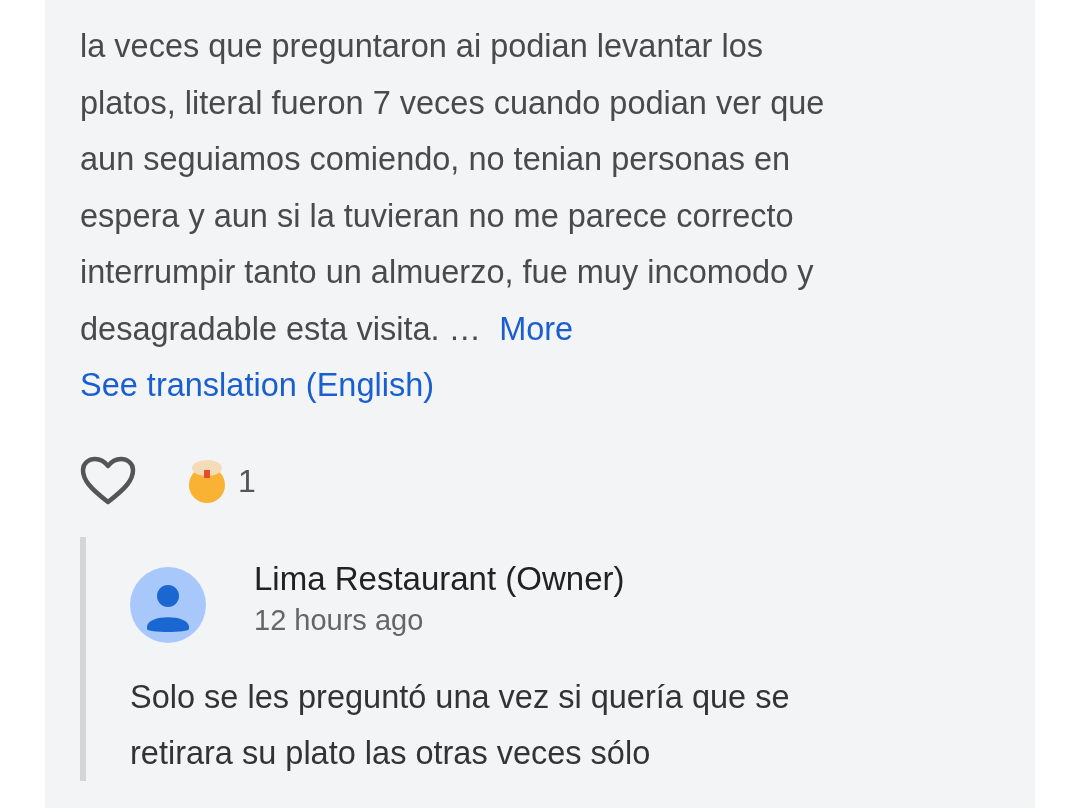  What do you see at coordinates (536, 328) in the screenshot?
I see `more-link: More` at bounding box center [536, 328].